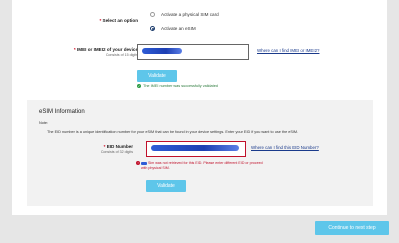 Image resolution: width=399 pixels, height=243 pixels. I want to click on continue-button: Continue to next step, so click(352, 228).